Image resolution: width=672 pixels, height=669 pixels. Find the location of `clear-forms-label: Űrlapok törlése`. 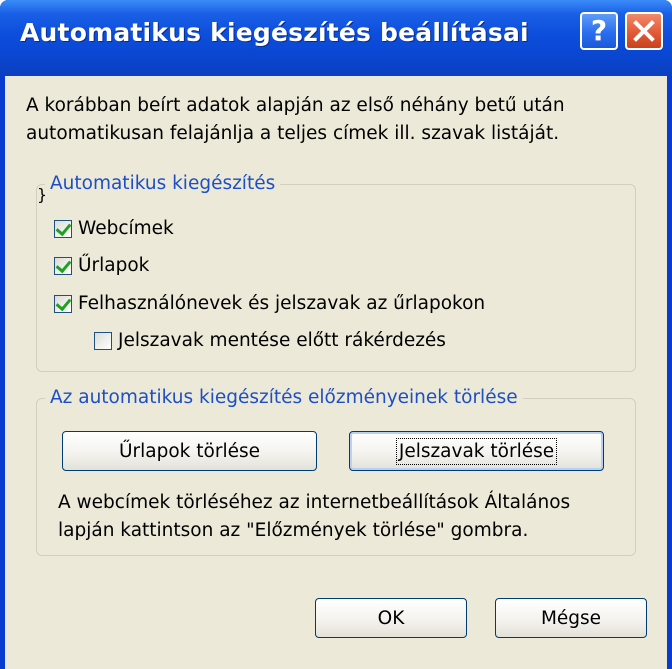

clear-forms-label: Űrlapok törlése is located at coordinates (189, 451).